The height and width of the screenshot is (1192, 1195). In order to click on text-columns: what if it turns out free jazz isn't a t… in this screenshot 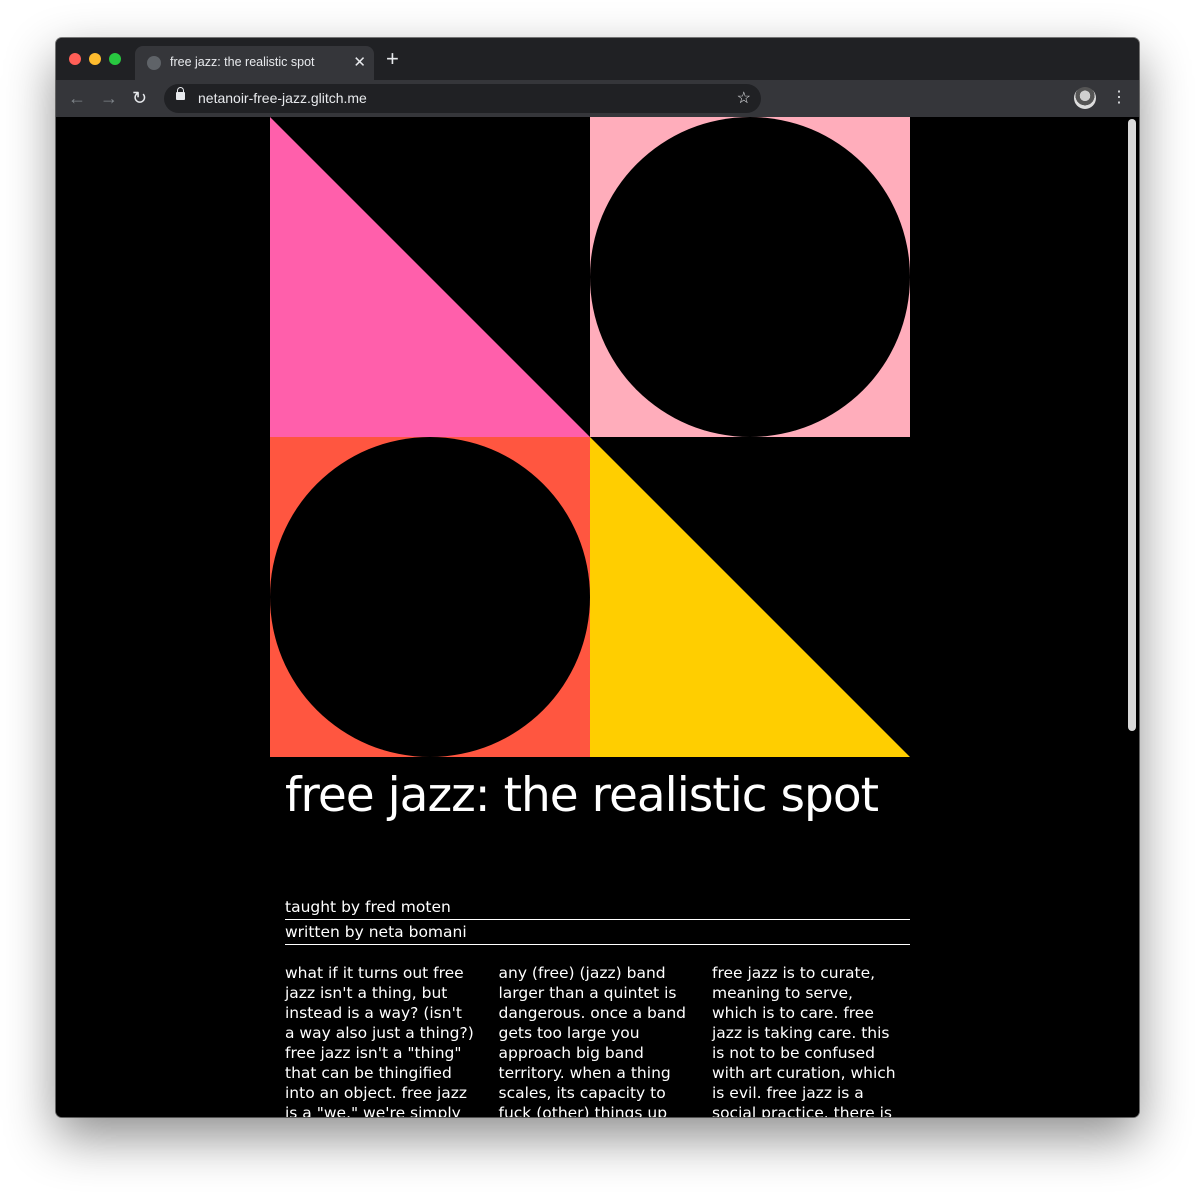, I will do `click(597, 1040)`.